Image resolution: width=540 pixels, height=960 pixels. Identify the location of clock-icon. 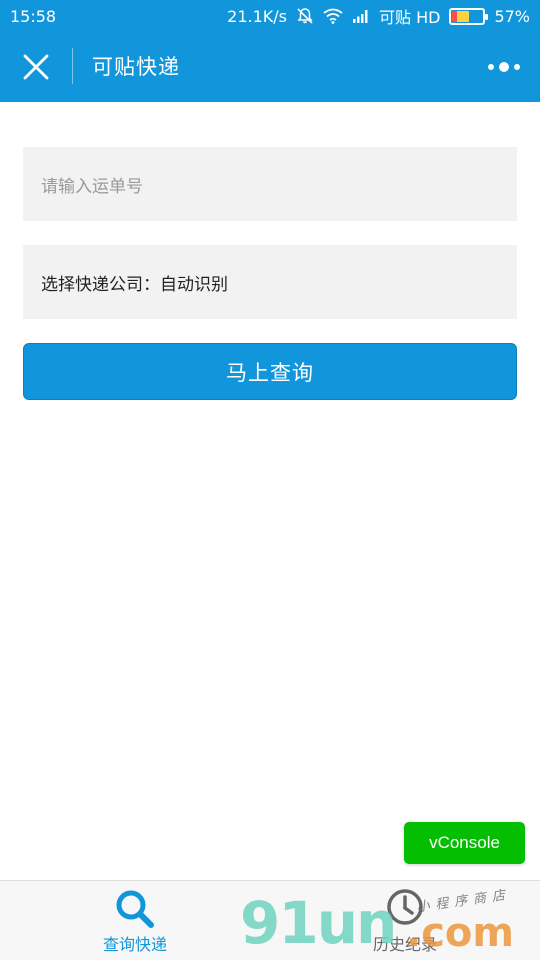
(405, 907).